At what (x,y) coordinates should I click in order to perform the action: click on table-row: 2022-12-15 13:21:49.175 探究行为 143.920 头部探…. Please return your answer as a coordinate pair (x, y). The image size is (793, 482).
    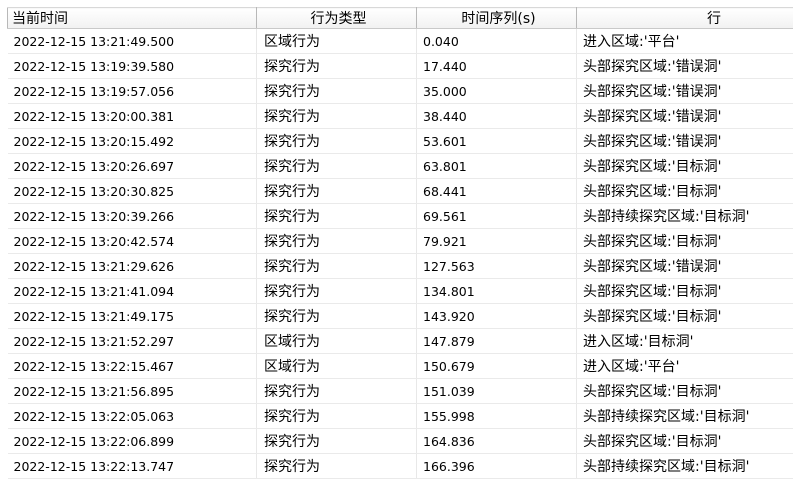
    Looking at the image, I should click on (400, 316).